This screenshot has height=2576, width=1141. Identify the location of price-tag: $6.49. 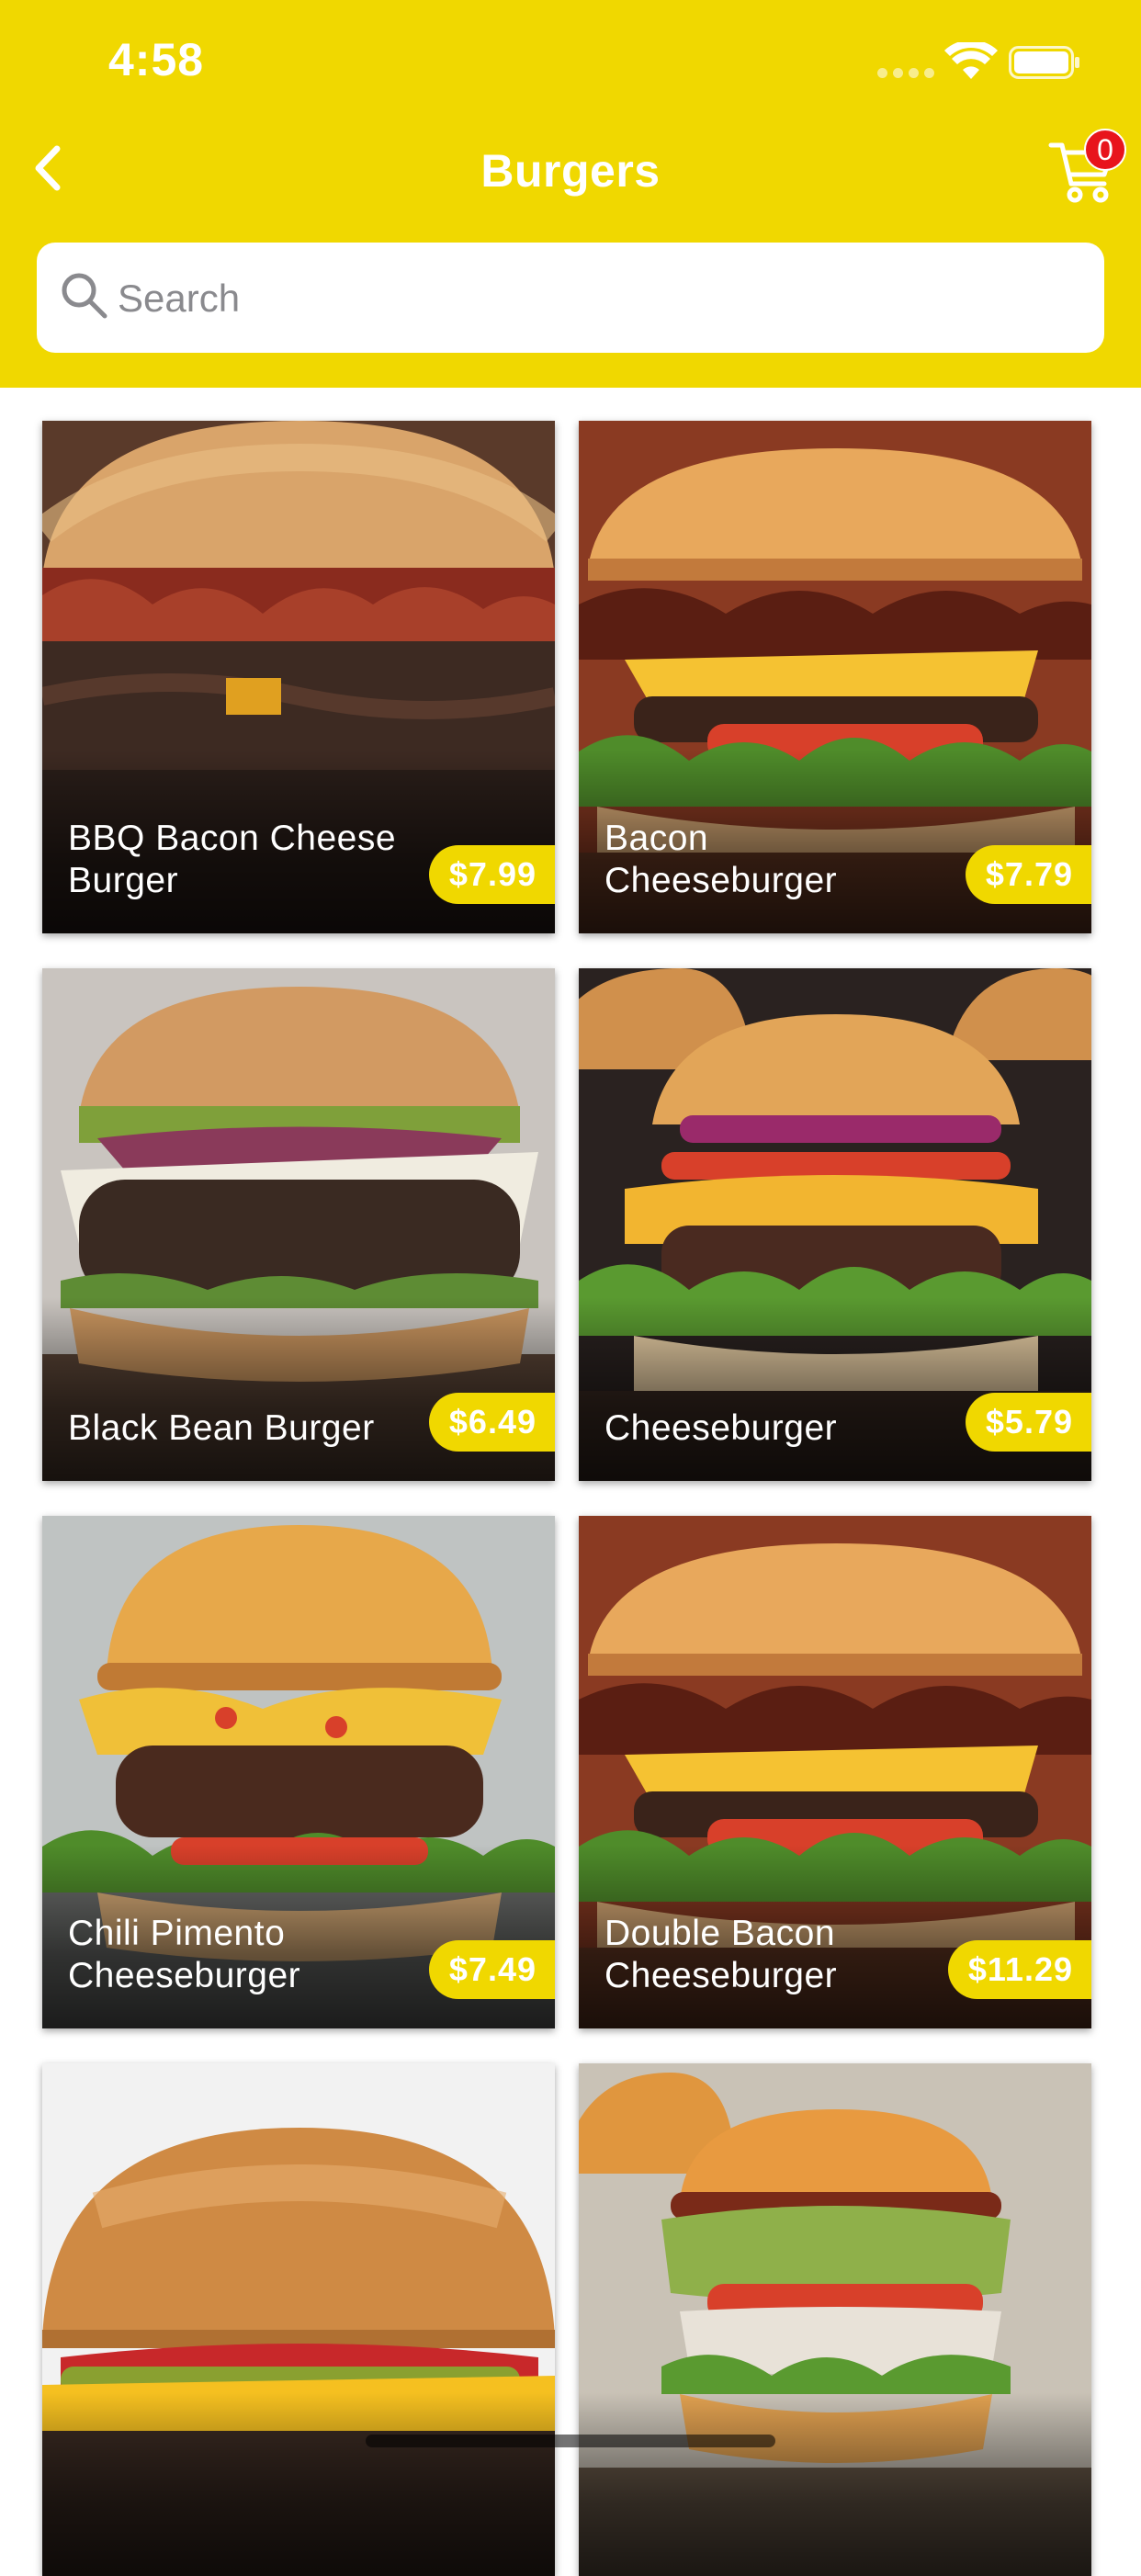
(491, 1422).